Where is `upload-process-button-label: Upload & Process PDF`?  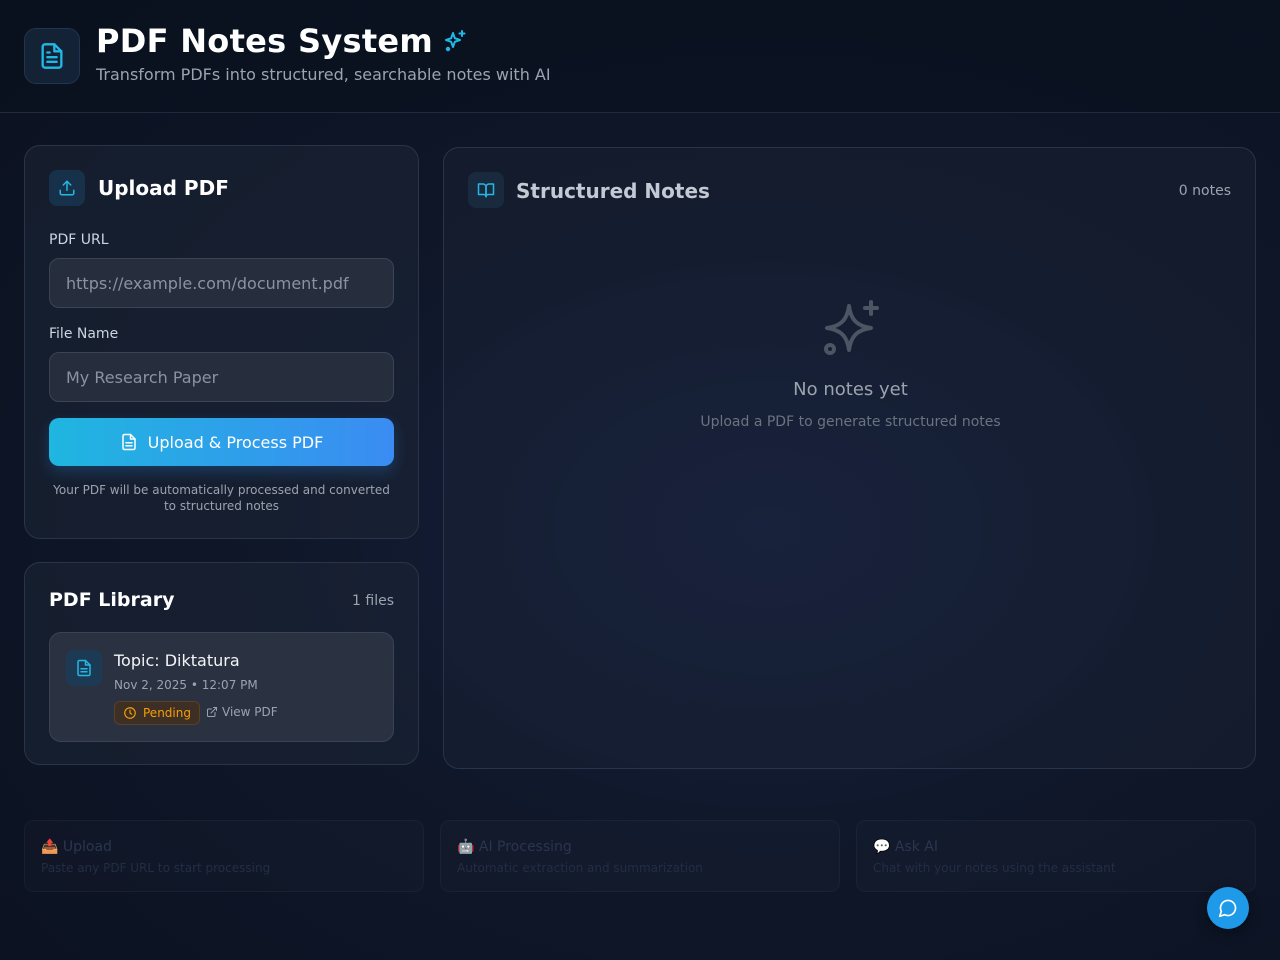 upload-process-button-label: Upload & Process PDF is located at coordinates (235, 442).